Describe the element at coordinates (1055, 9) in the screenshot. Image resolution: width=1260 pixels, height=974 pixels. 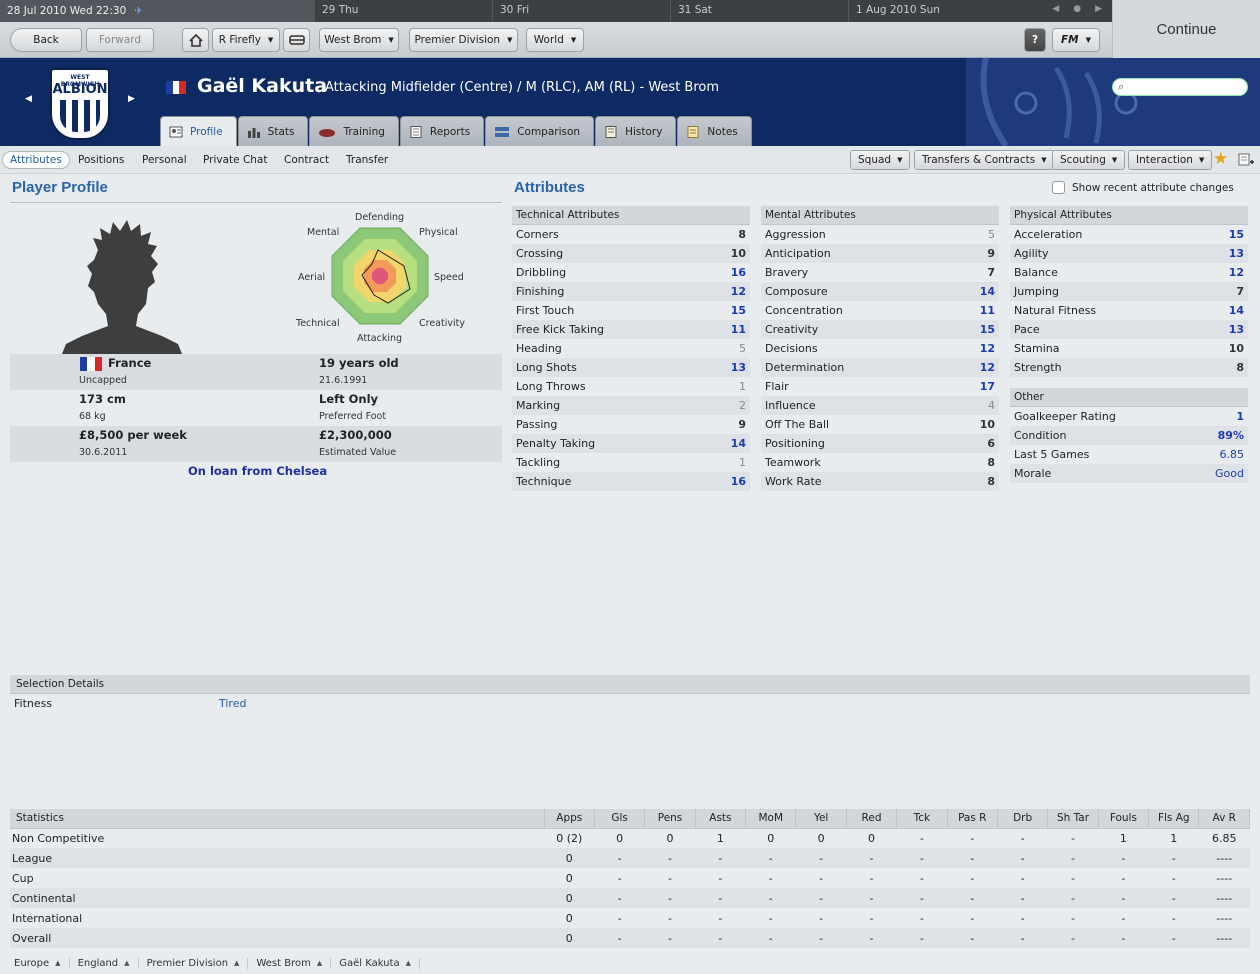
I see `prev-date-icon: ◀` at that location.